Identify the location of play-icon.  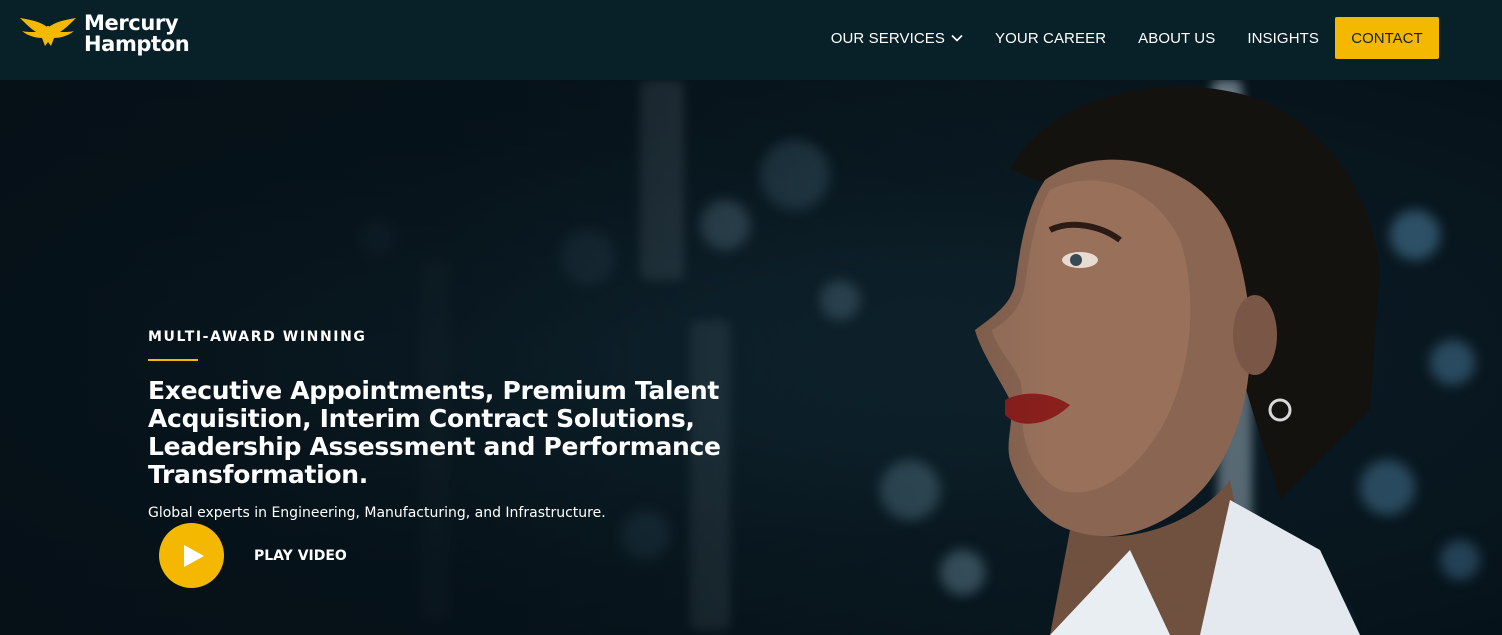
(193, 555).